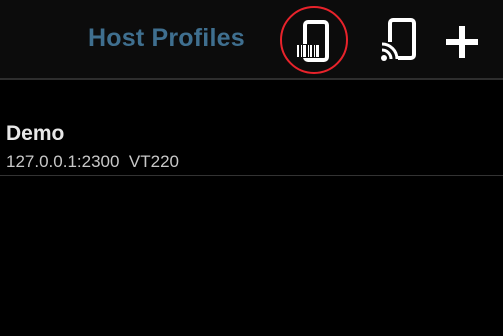 This screenshot has width=503, height=336. Describe the element at coordinates (251, 175) in the screenshot. I see `list-divider` at that location.